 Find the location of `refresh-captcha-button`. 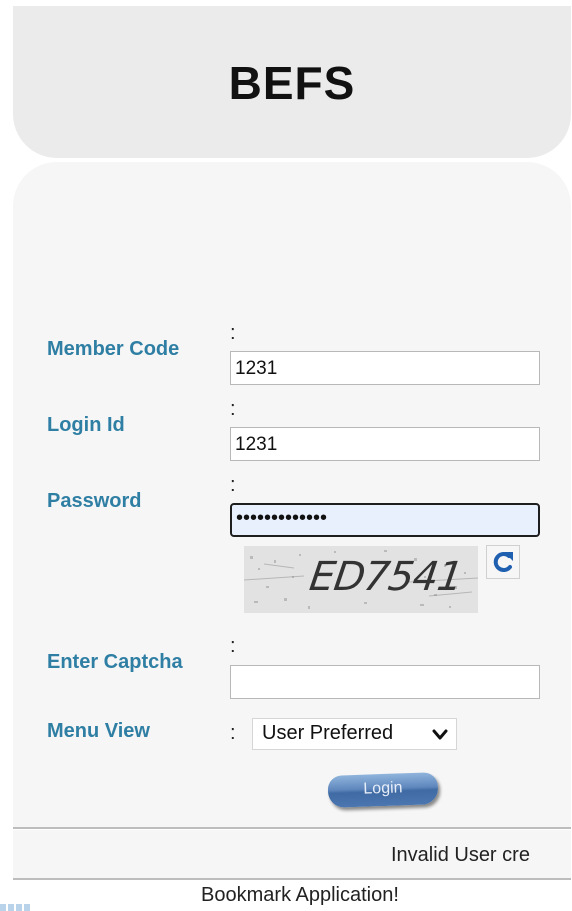

refresh-captcha-button is located at coordinates (503, 562).